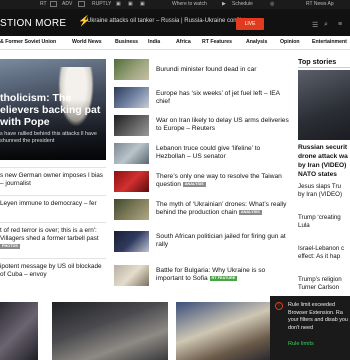  I want to click on nav-item-business: Business, so click(126, 42).